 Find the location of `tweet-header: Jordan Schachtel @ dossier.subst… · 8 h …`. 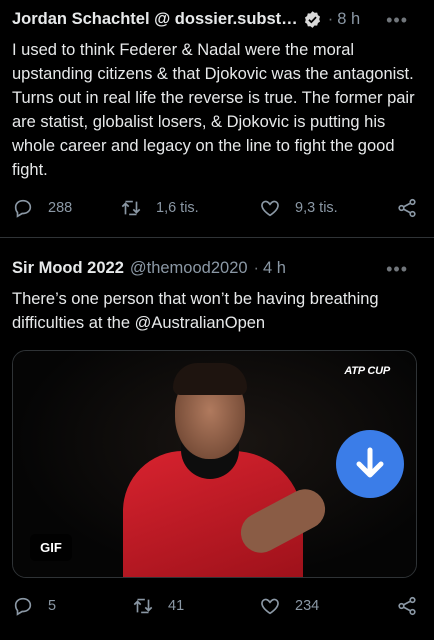

tweet-header: Jordan Schachtel @ dossier.subst… · 8 h … is located at coordinates (217, 20).